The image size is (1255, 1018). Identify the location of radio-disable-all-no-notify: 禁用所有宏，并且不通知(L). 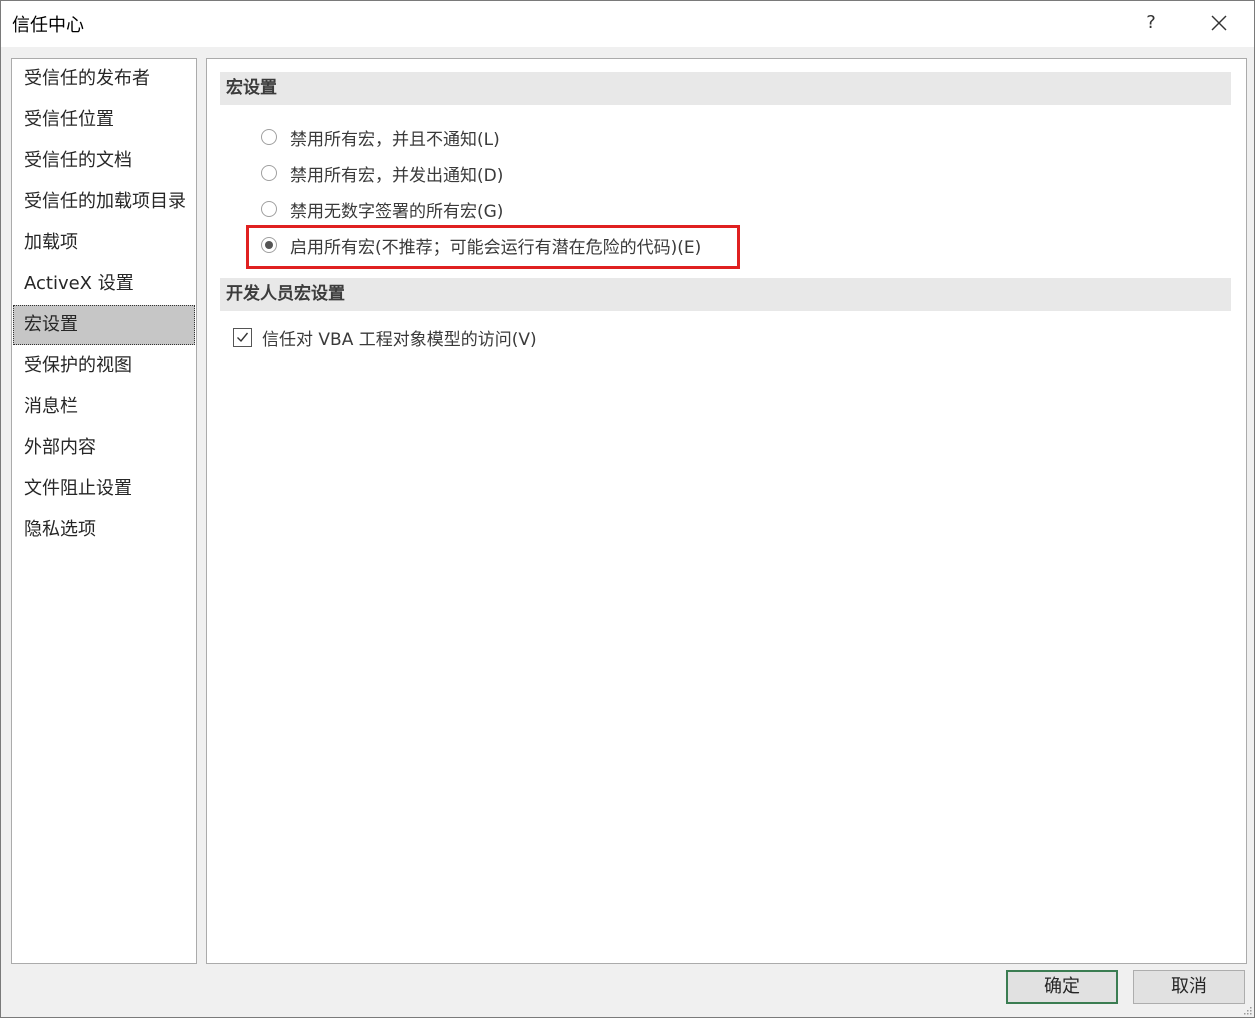
(380, 137).